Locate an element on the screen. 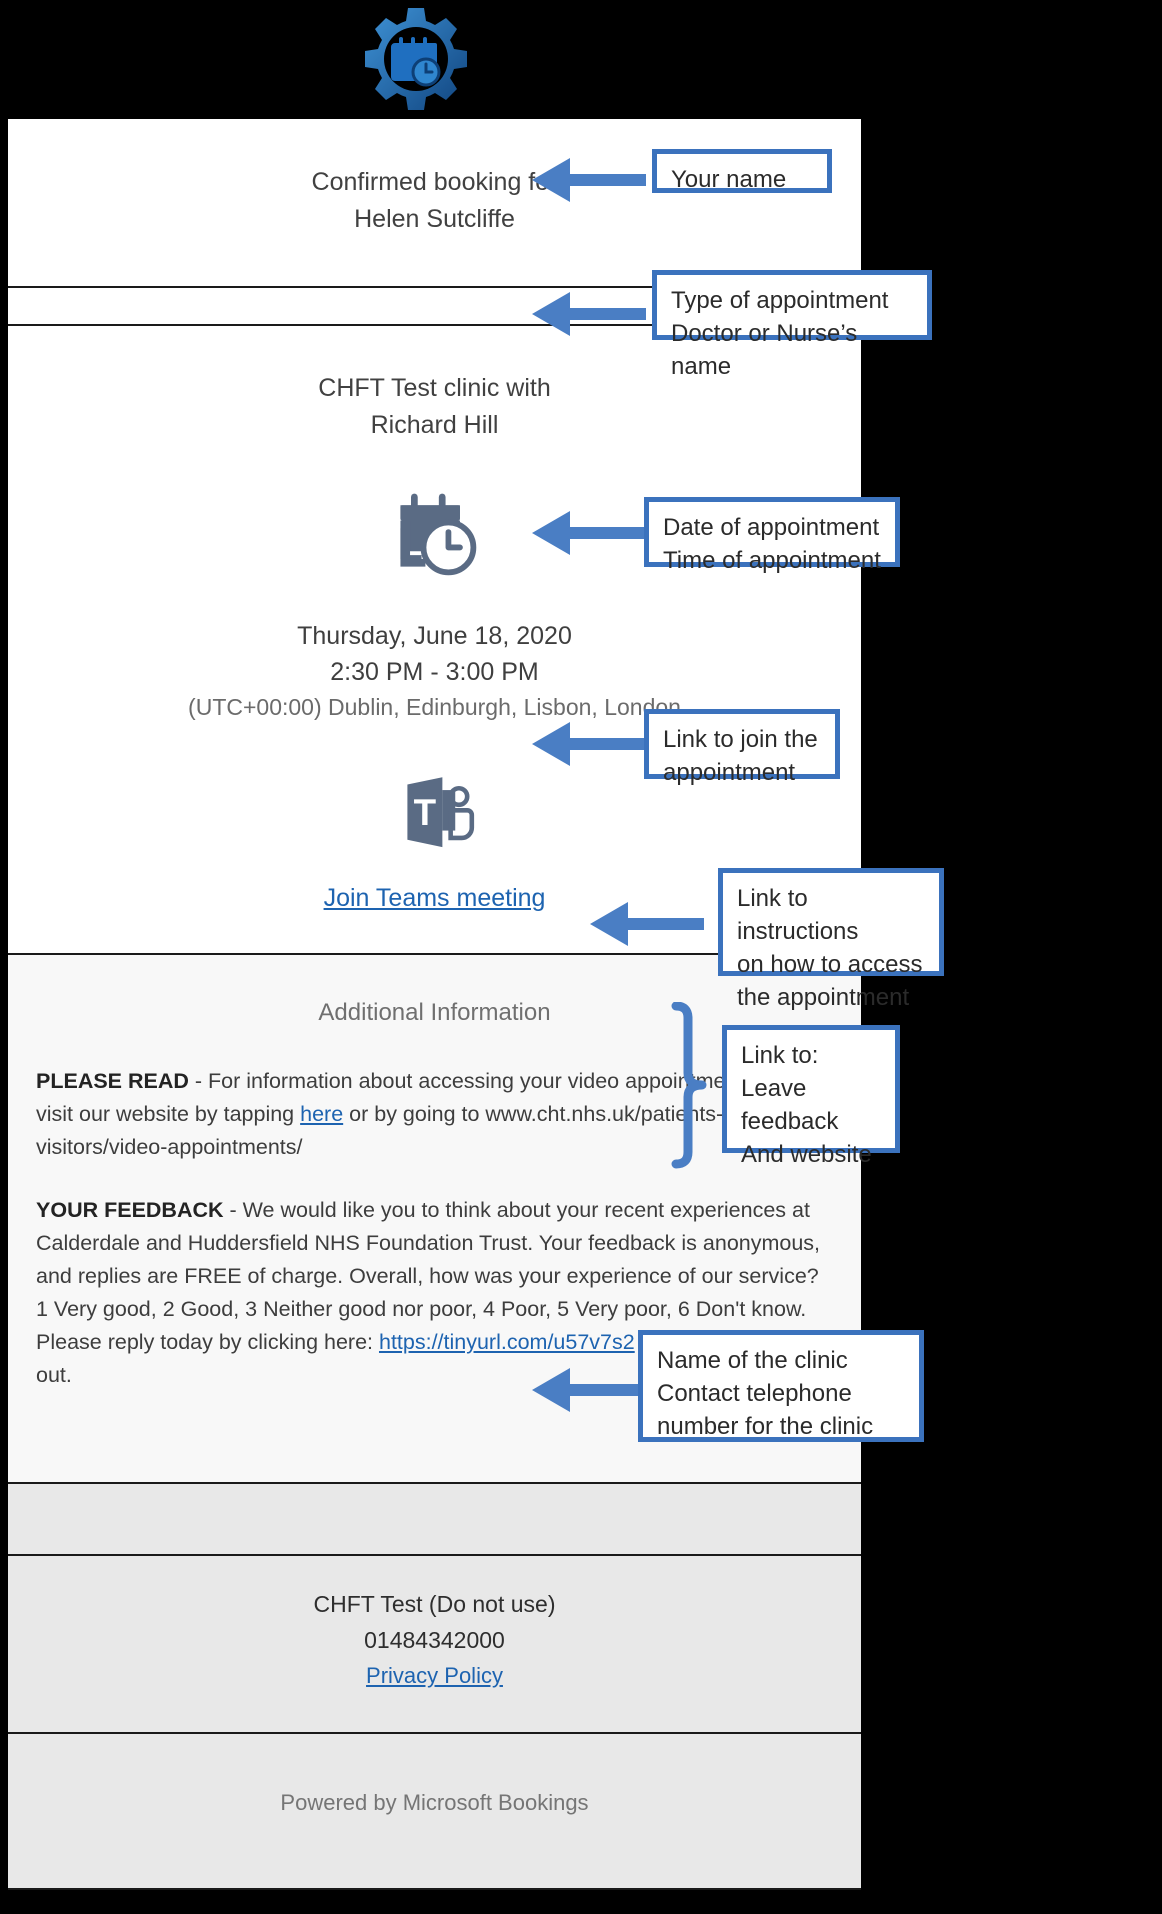  annotation-instructions-line-1: on how to access is located at coordinates (830, 964).